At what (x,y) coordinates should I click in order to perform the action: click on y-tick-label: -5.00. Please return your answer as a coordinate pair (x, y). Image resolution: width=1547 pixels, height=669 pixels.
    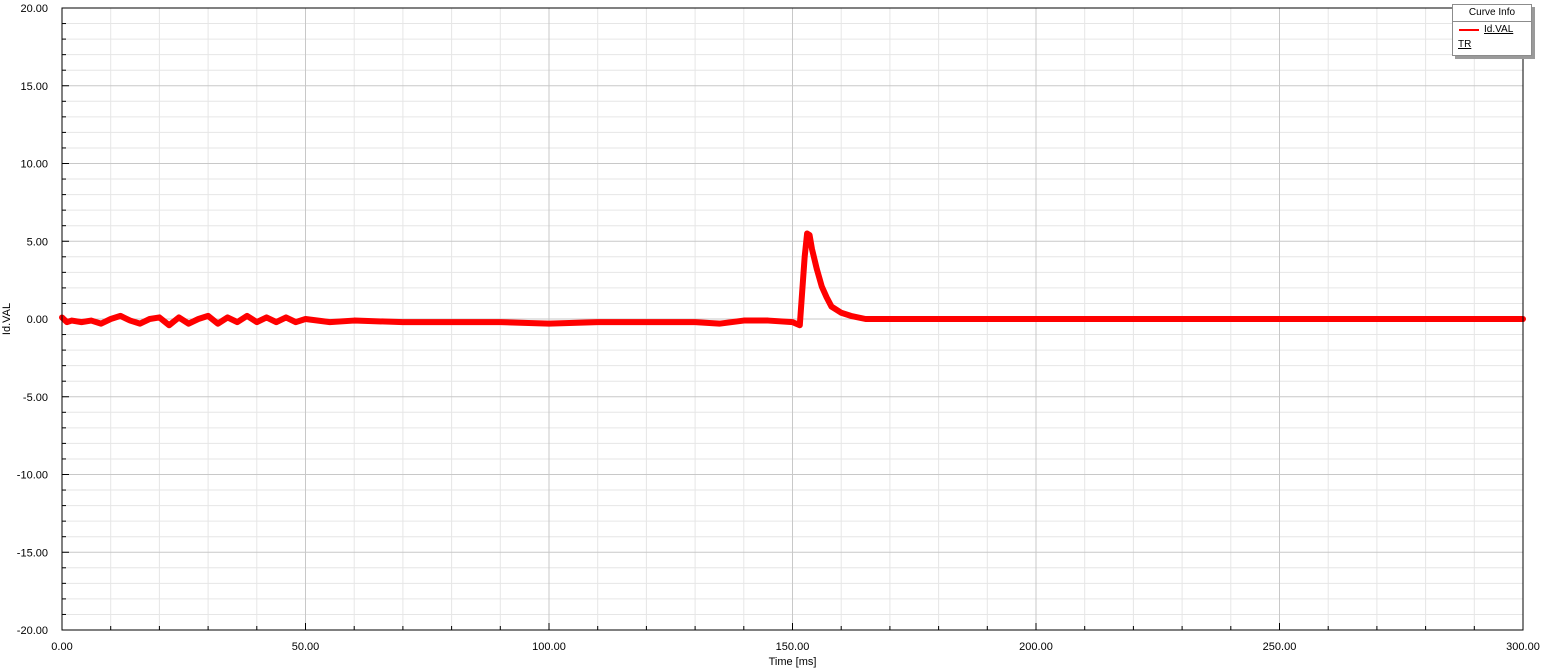
    Looking at the image, I should click on (35, 398).